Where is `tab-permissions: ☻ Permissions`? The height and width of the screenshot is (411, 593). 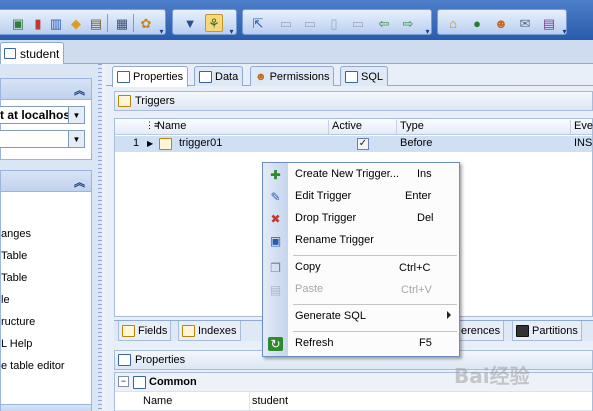 tab-permissions: ☻ Permissions is located at coordinates (292, 76).